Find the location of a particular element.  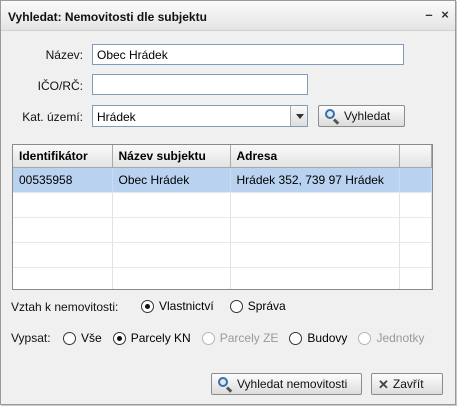

column-header-adresa: Adresa is located at coordinates (315, 156).